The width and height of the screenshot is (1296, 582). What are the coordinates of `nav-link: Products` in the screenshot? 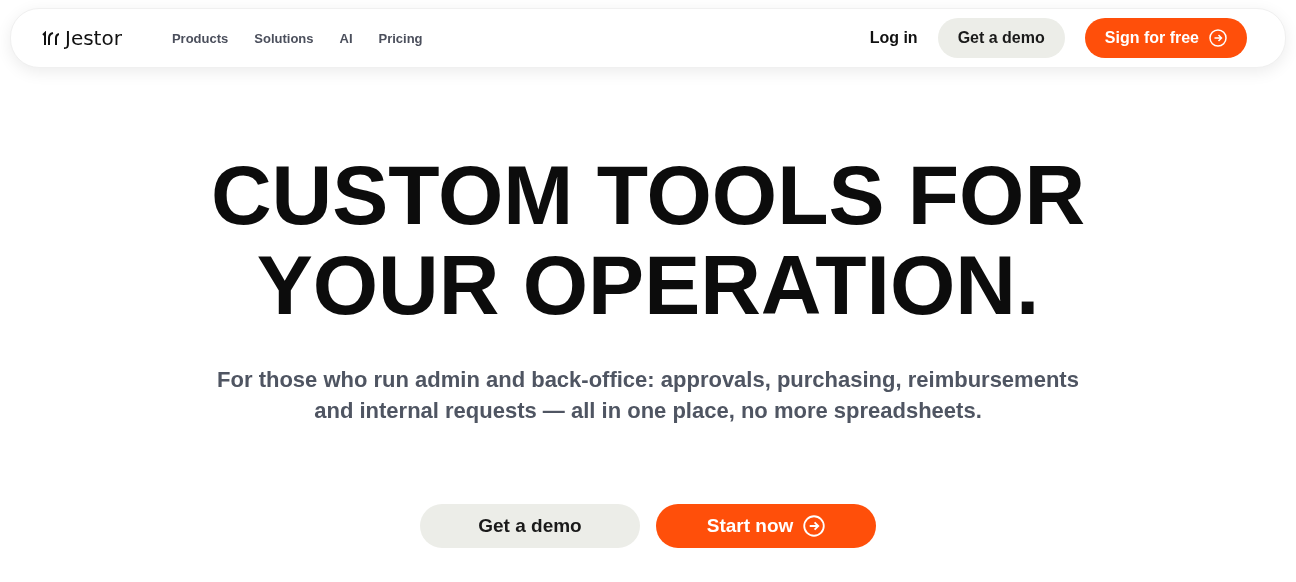 It's located at (200, 38).